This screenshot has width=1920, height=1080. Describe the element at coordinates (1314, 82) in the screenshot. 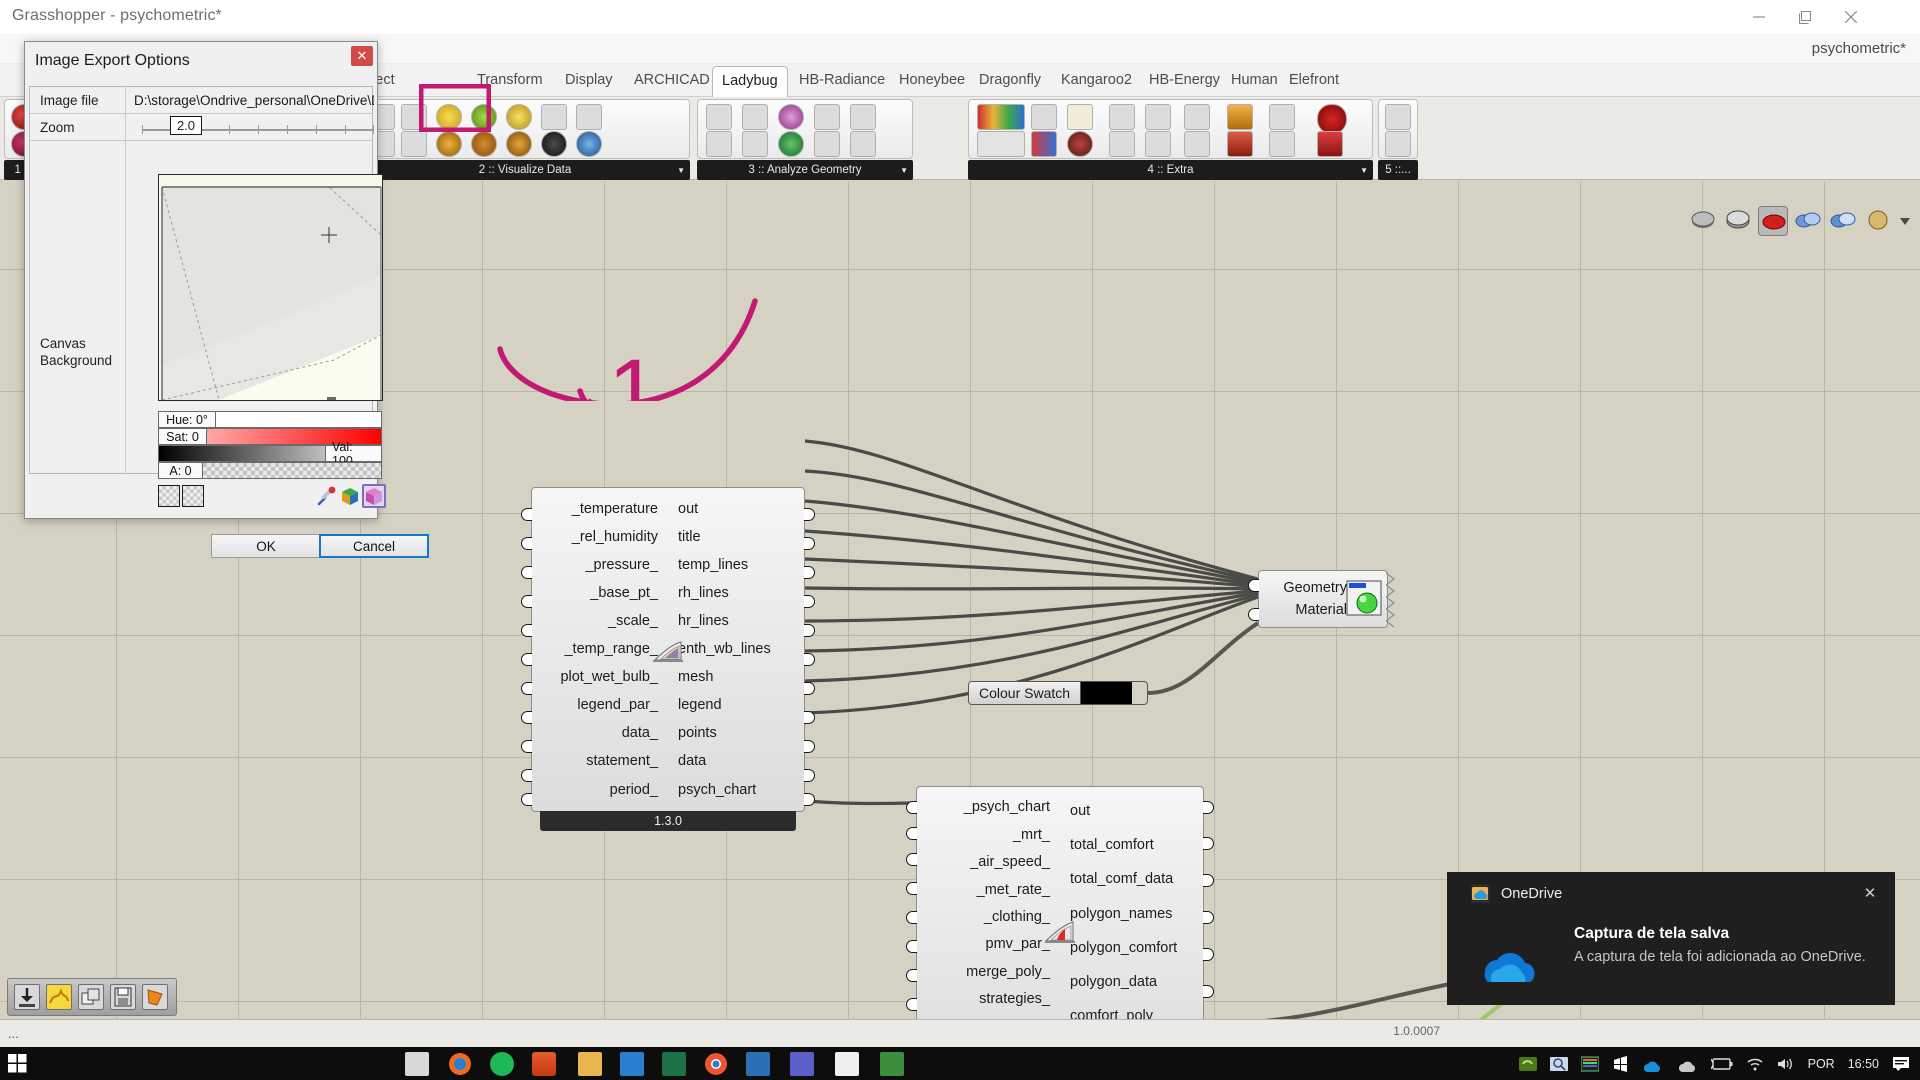

I see `tab-elefront: Elefront` at that location.